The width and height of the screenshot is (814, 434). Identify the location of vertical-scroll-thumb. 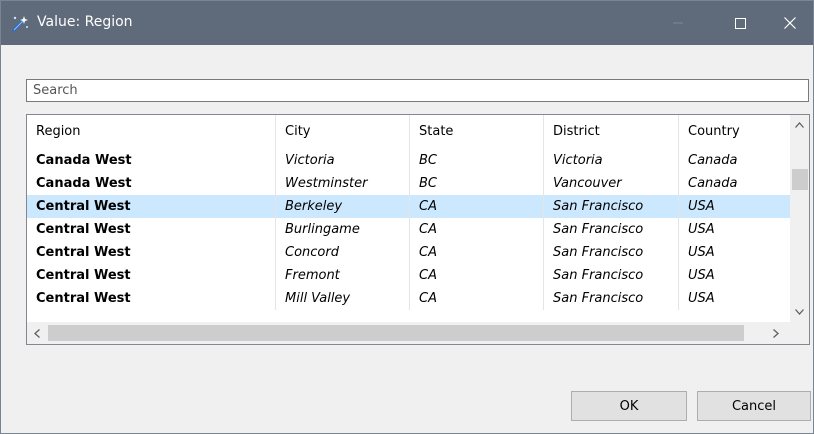
(800, 179).